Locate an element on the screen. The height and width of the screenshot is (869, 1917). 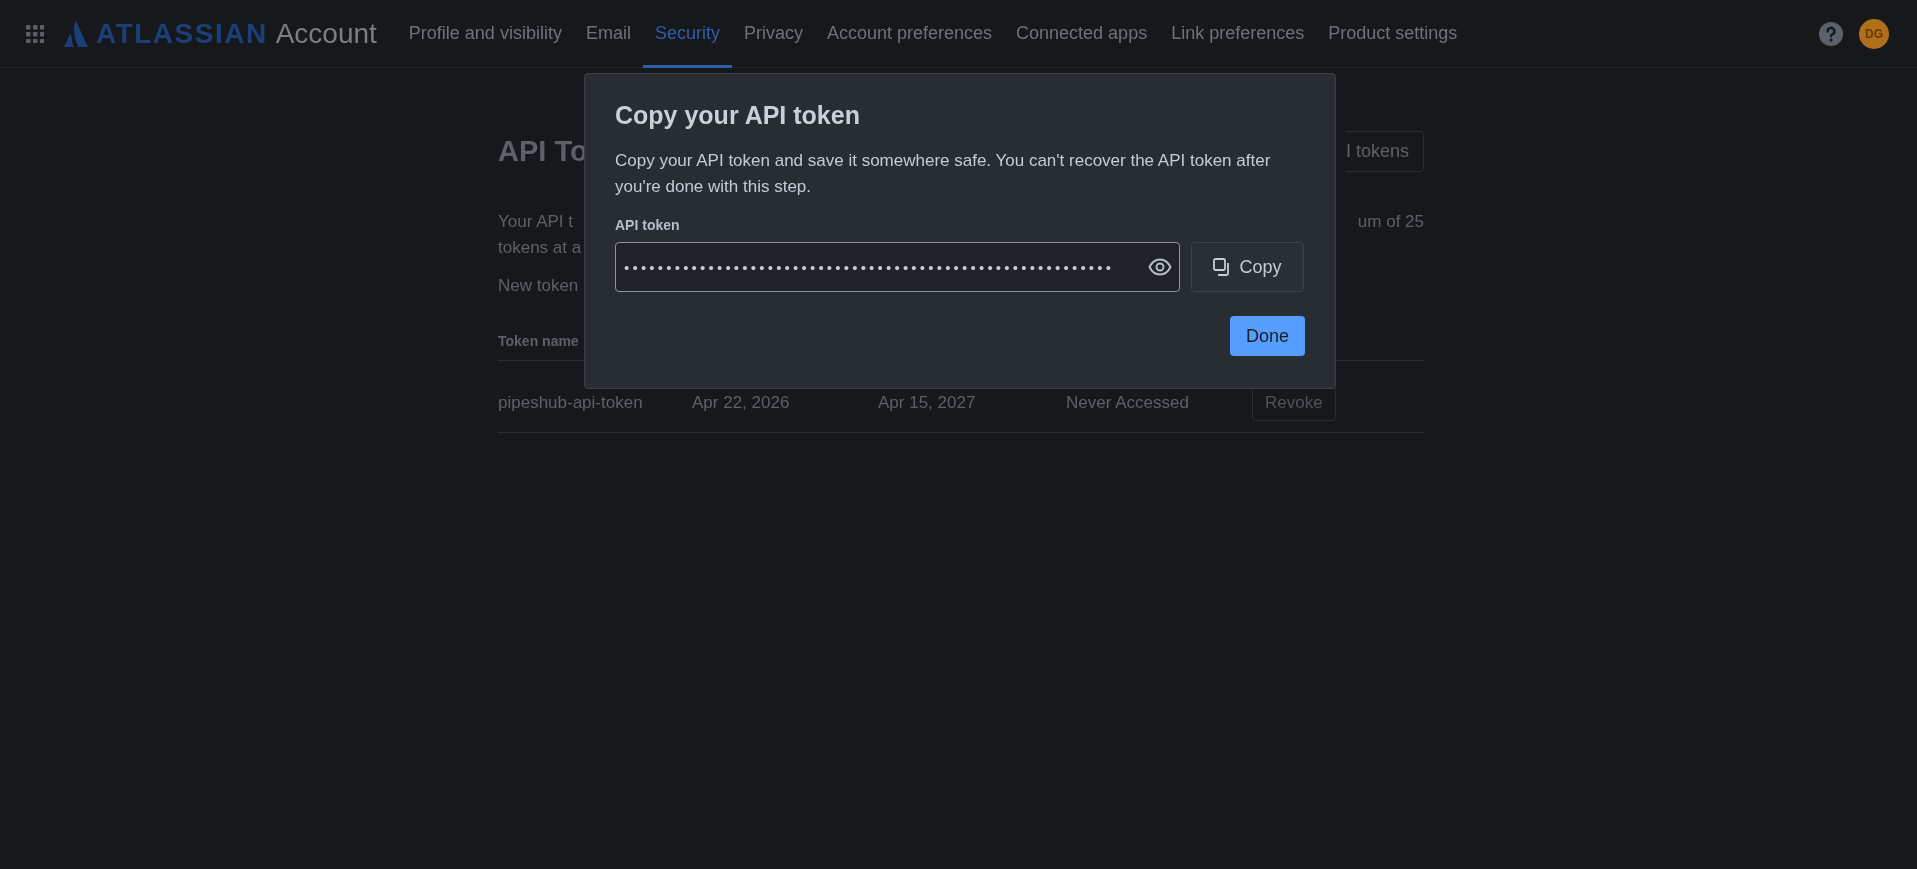
app-switcher-icon is located at coordinates (35, 33).